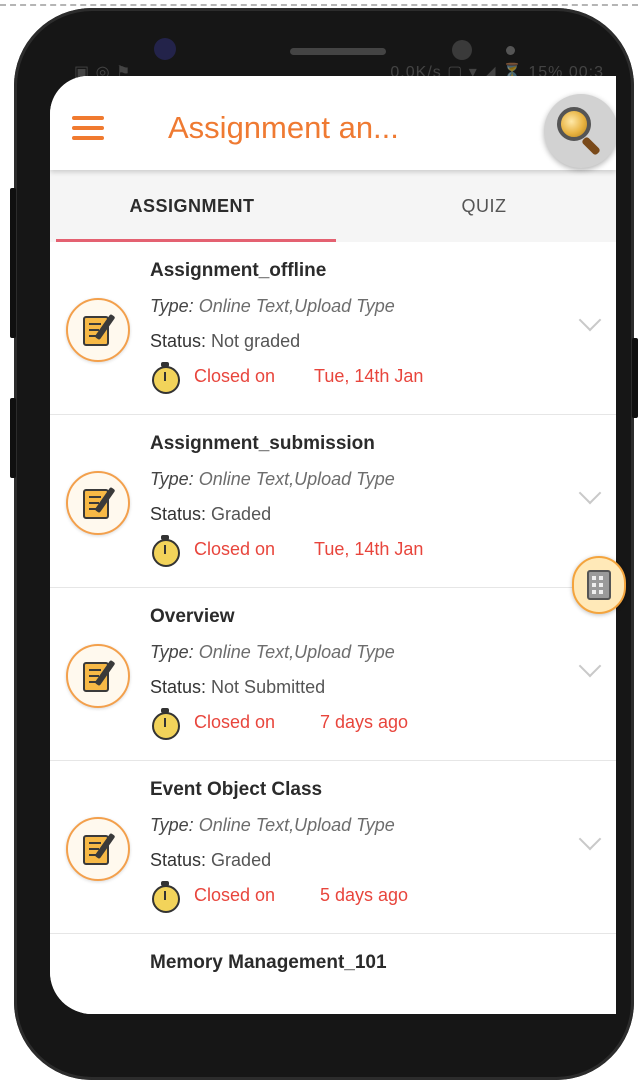  I want to click on calculator-button, so click(599, 585).